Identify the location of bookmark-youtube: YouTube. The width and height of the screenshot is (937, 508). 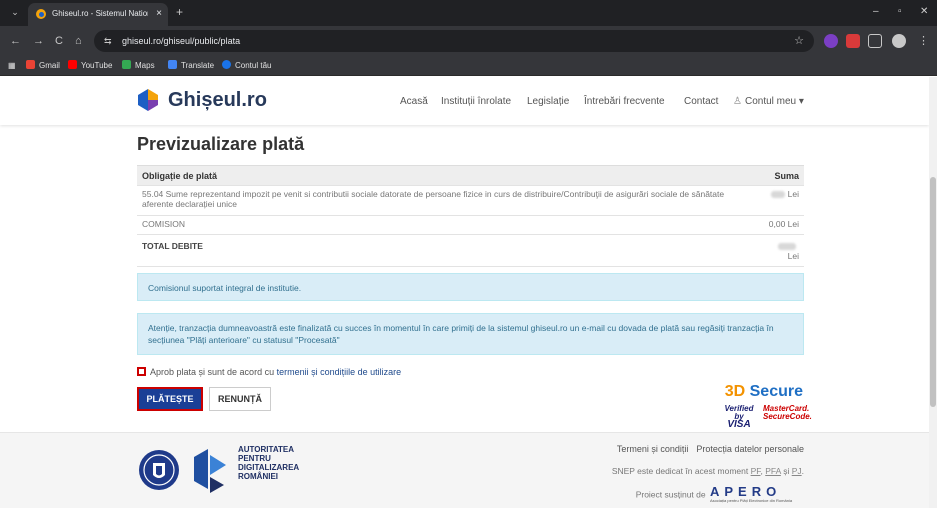
(90, 66).